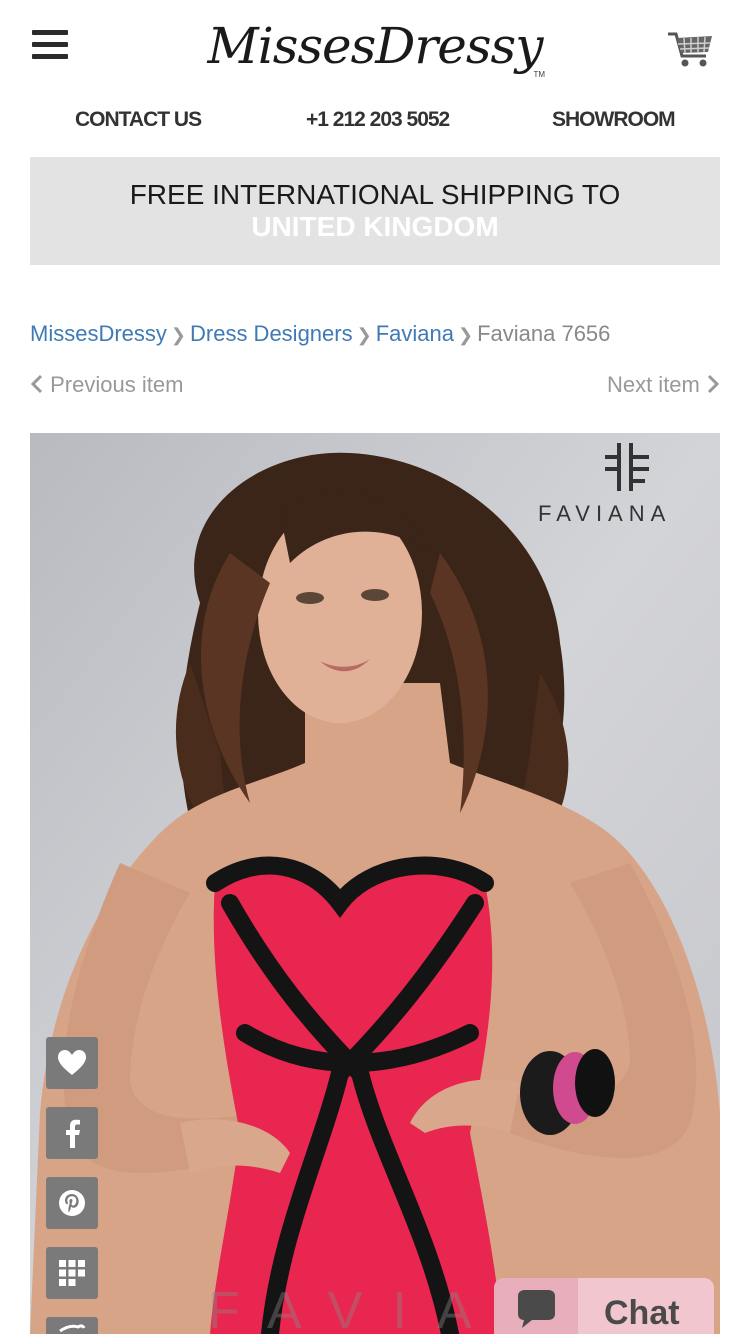  What do you see at coordinates (604, 513) in the screenshot?
I see `brand-label: FAVIANA` at bounding box center [604, 513].